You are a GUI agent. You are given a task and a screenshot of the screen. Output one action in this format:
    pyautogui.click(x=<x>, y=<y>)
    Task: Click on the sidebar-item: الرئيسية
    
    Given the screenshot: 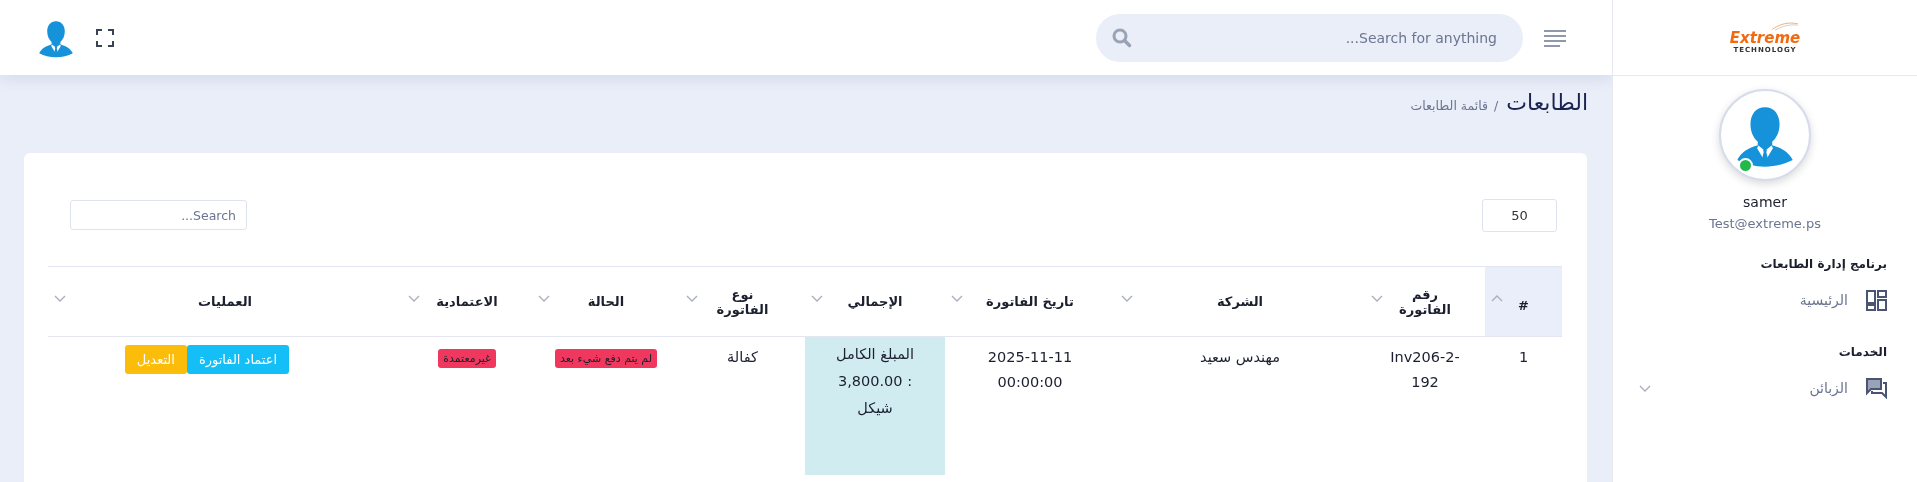 What is the action you would take?
    pyautogui.click(x=1765, y=300)
    